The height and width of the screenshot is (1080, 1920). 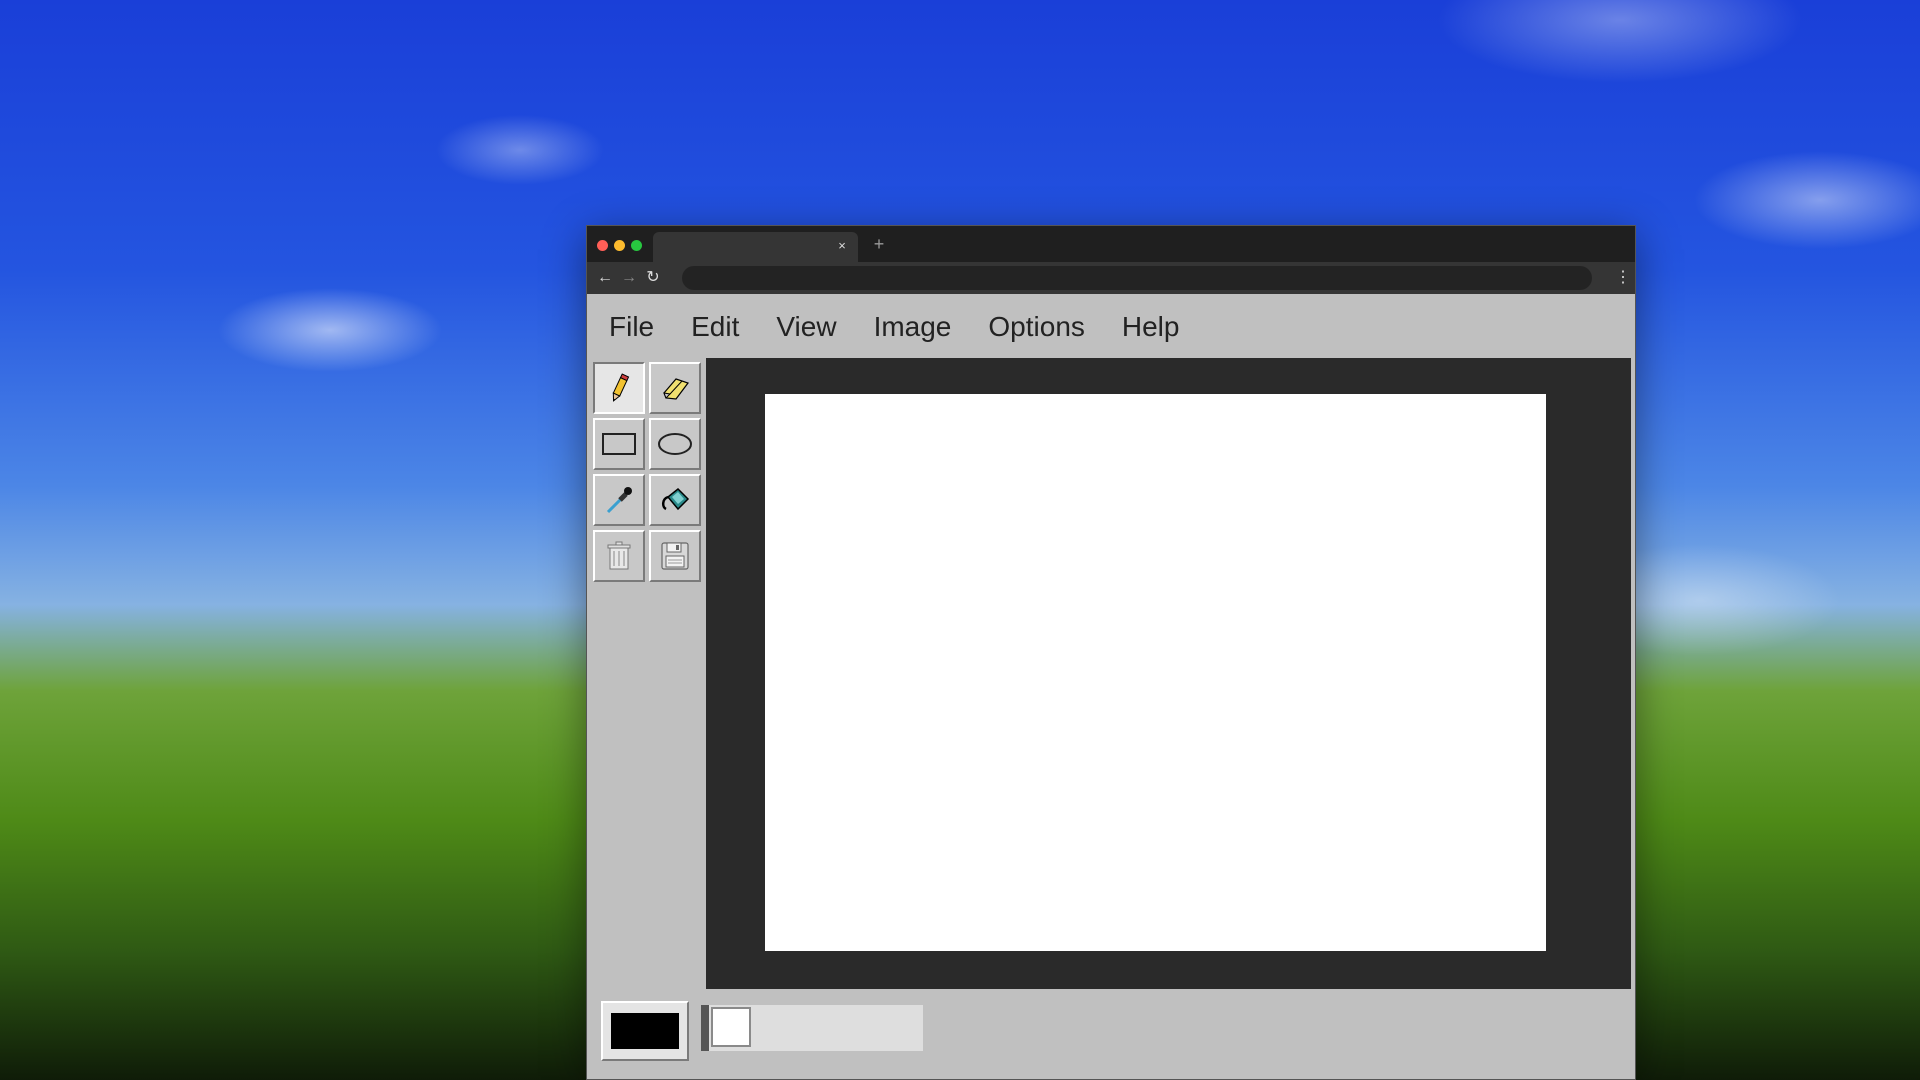 What do you see at coordinates (629, 278) in the screenshot?
I see `forward-button: →` at bounding box center [629, 278].